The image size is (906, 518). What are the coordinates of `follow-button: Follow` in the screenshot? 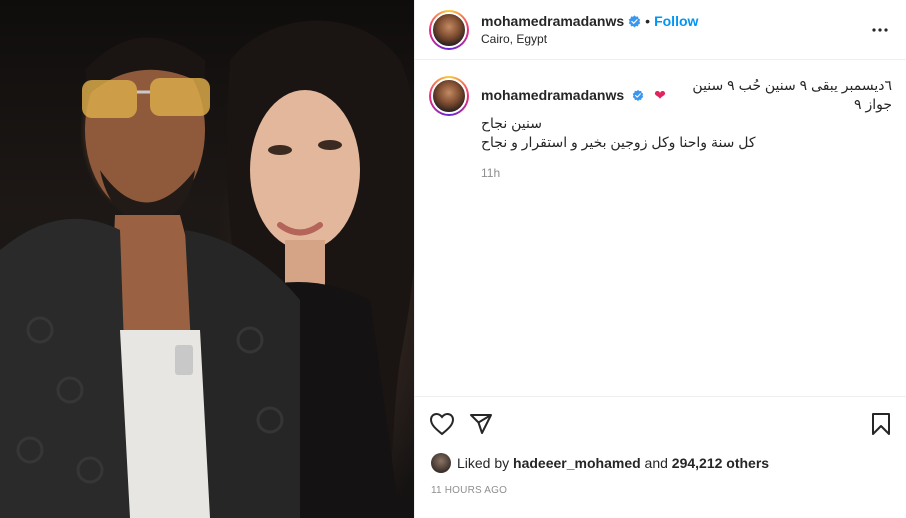 It's located at (676, 21).